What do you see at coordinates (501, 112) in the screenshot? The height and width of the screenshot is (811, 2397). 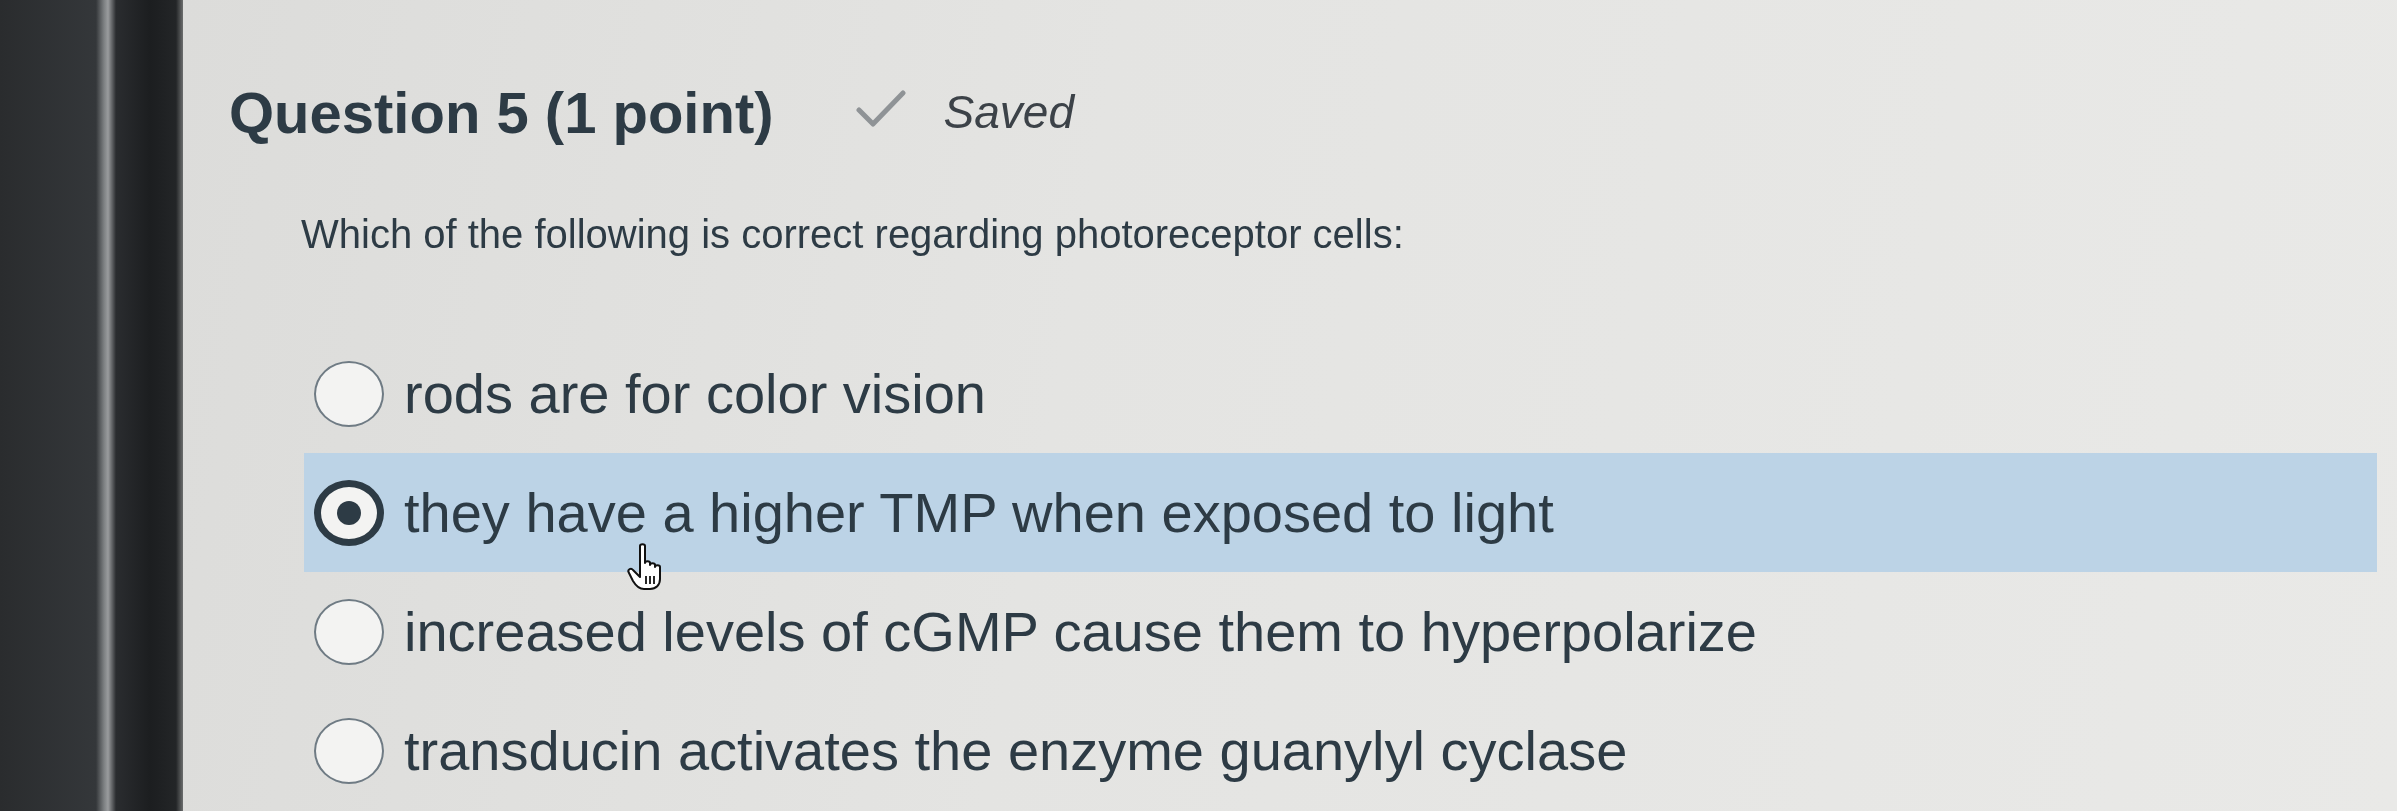 I see `question-title: Question 5 (1 point)` at bounding box center [501, 112].